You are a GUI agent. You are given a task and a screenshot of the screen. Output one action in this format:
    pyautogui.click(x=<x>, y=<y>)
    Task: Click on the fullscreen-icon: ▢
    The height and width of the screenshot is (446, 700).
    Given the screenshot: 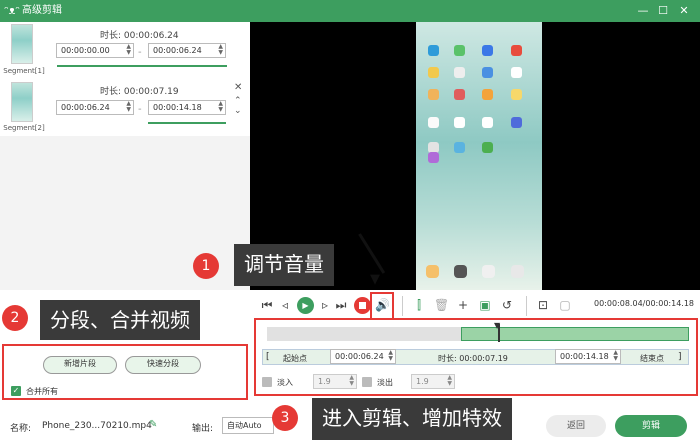 What is the action you would take?
    pyautogui.click(x=565, y=305)
    